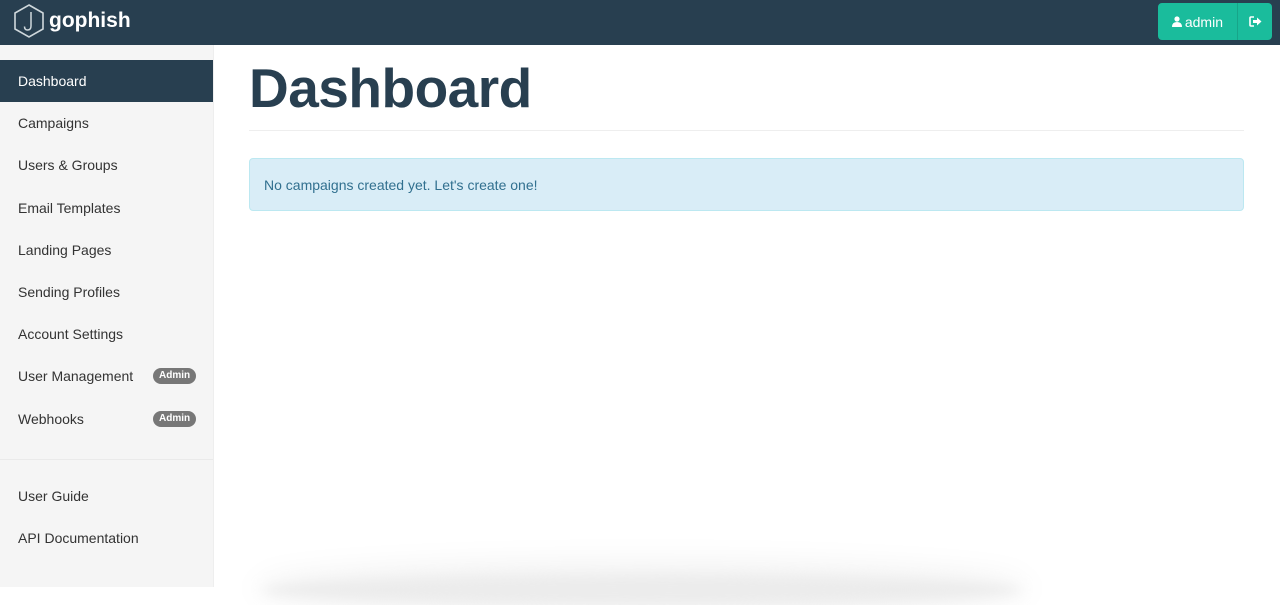  I want to click on bottom-shadow, so click(642, 590).